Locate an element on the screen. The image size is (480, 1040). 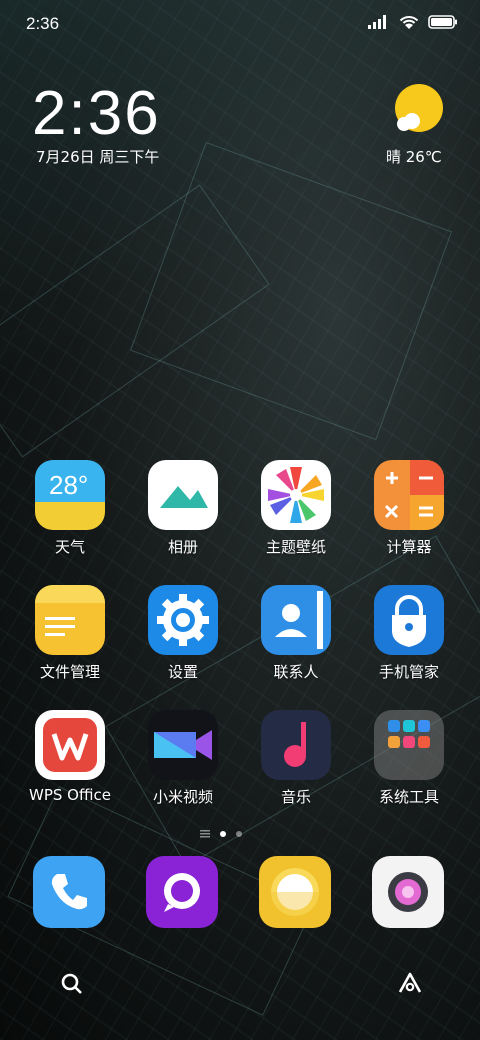
app-label: 天气 is located at coordinates (69, 547).